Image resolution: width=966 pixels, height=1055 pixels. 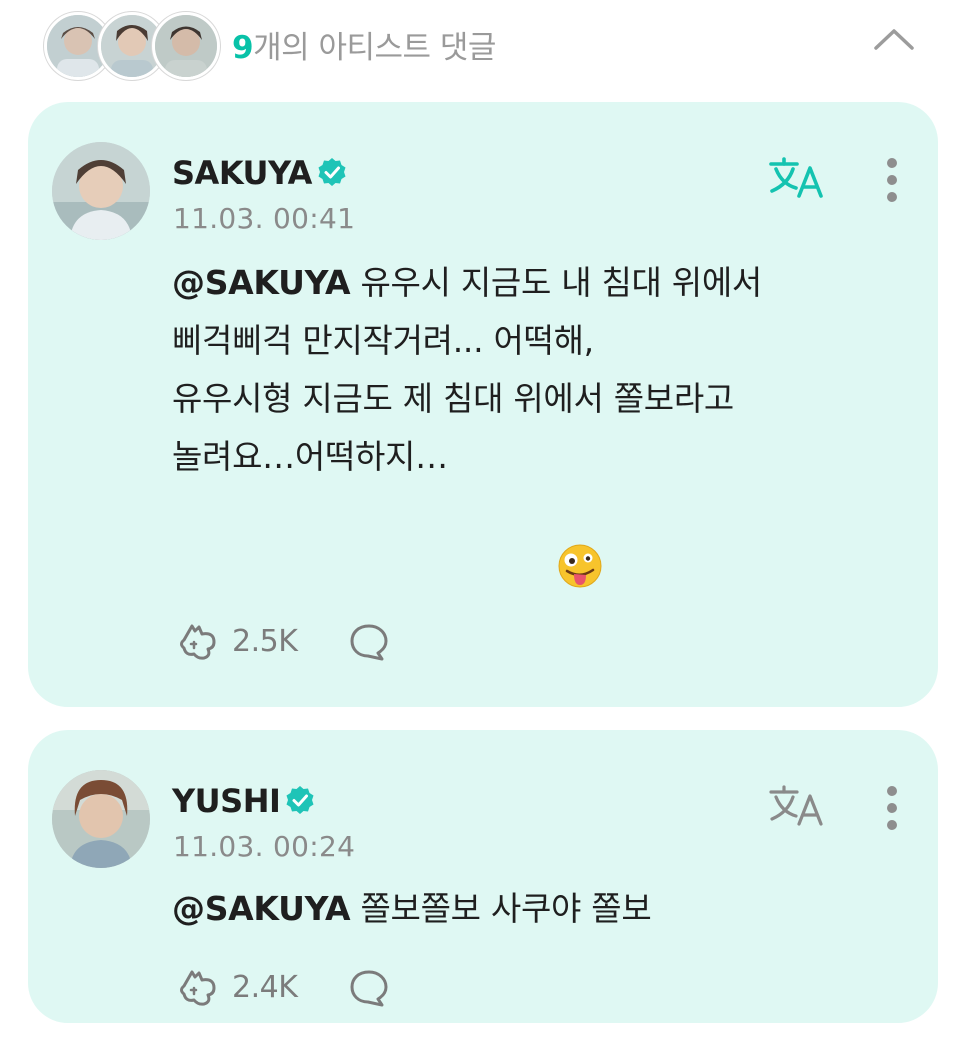 What do you see at coordinates (501, 908) in the screenshot?
I see `comment-line: 쫄보쫄보 사쿠야 쫄보` at bounding box center [501, 908].